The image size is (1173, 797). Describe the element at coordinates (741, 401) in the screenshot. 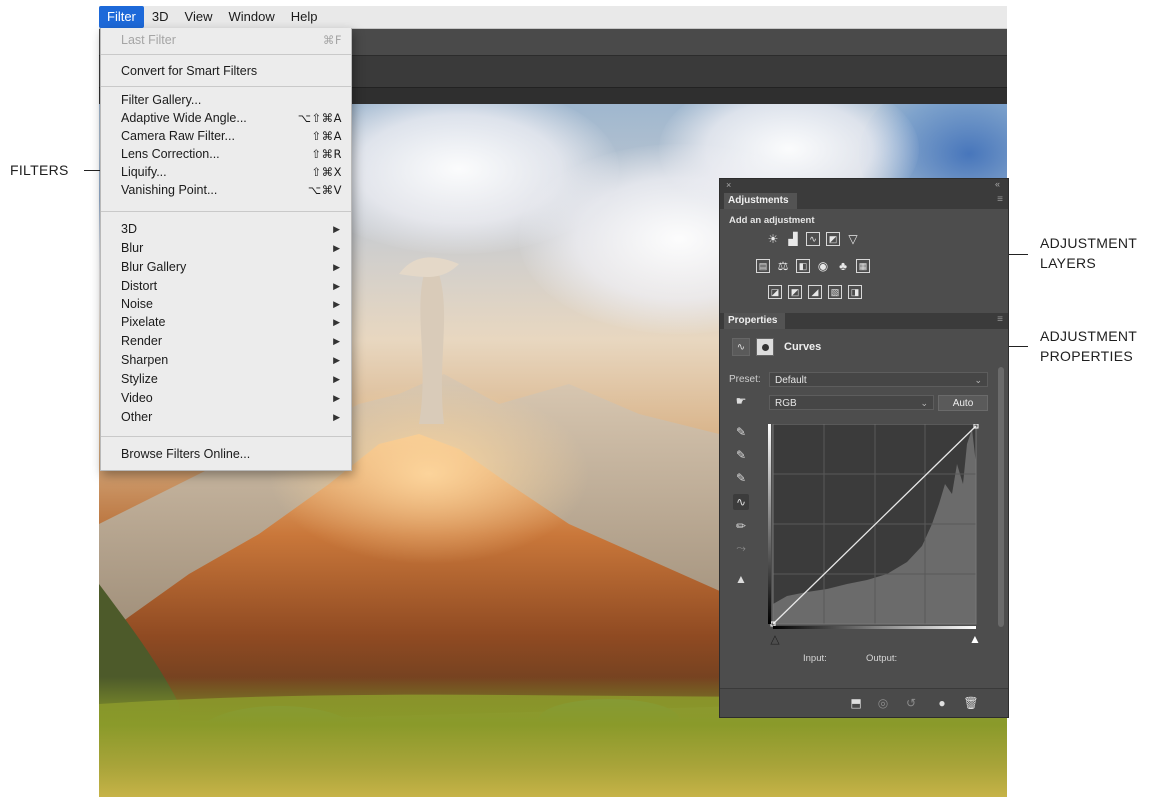

I see `on-image-adjust-icon: ☛` at that location.